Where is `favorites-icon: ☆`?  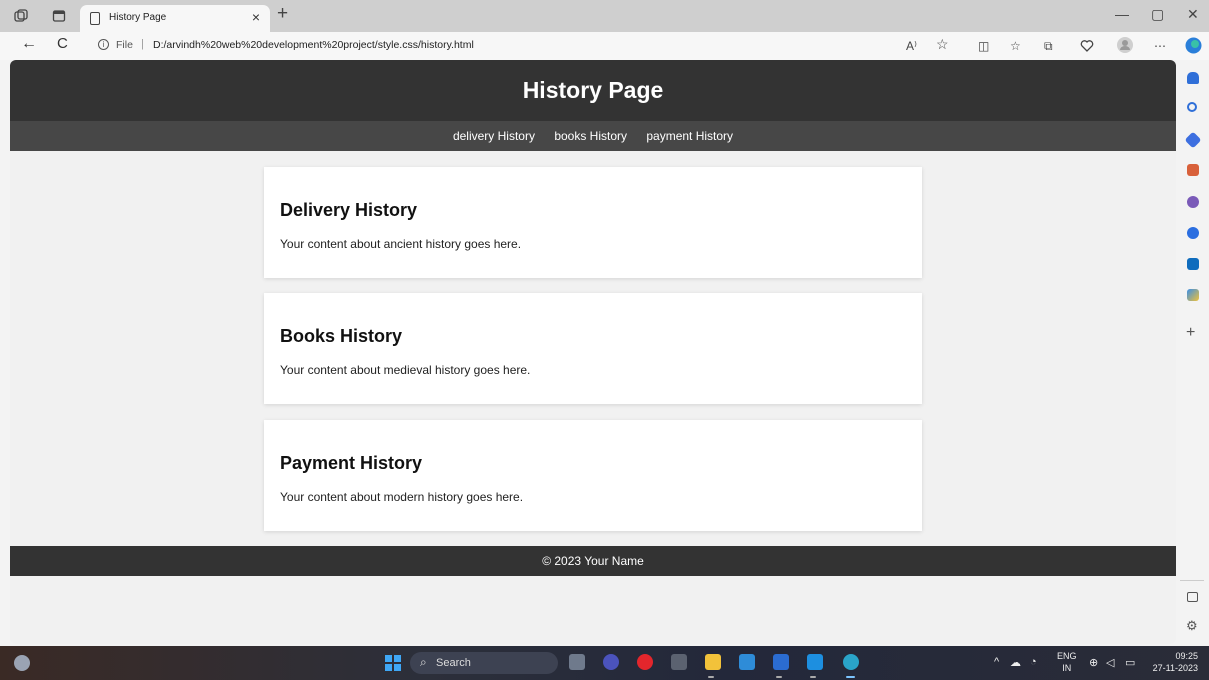 favorites-icon: ☆ is located at coordinates (1015, 46).